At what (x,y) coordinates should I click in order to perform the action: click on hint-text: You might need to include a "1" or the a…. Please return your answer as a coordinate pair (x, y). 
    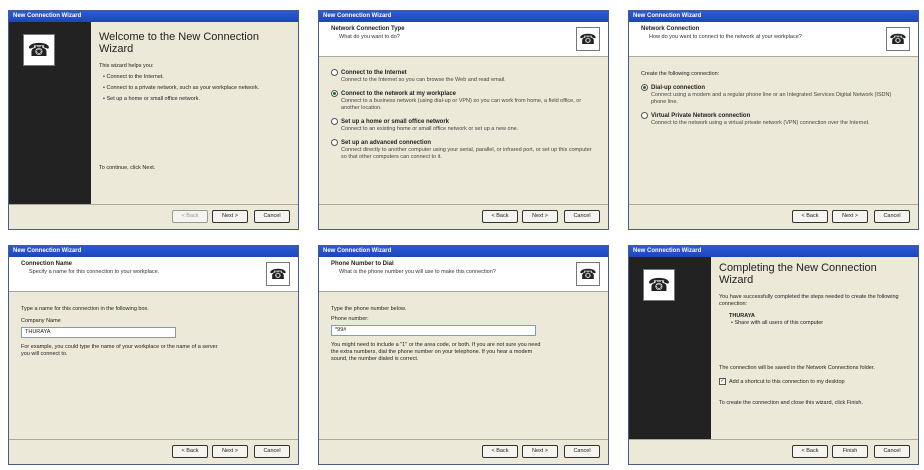
    Looking at the image, I should click on (436, 352).